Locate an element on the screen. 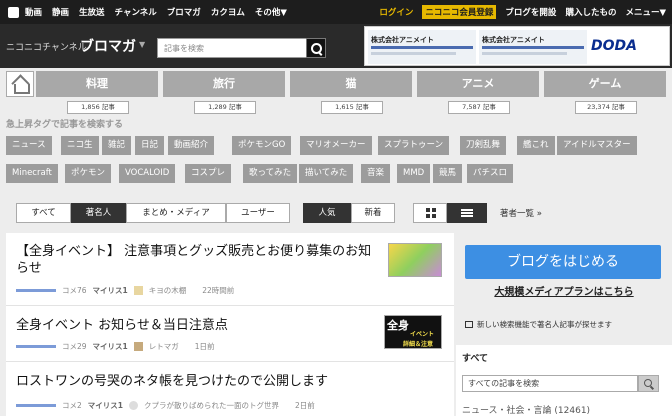 This screenshot has height=416, width=672. category-tab-cat: 猫 is located at coordinates (351, 84).